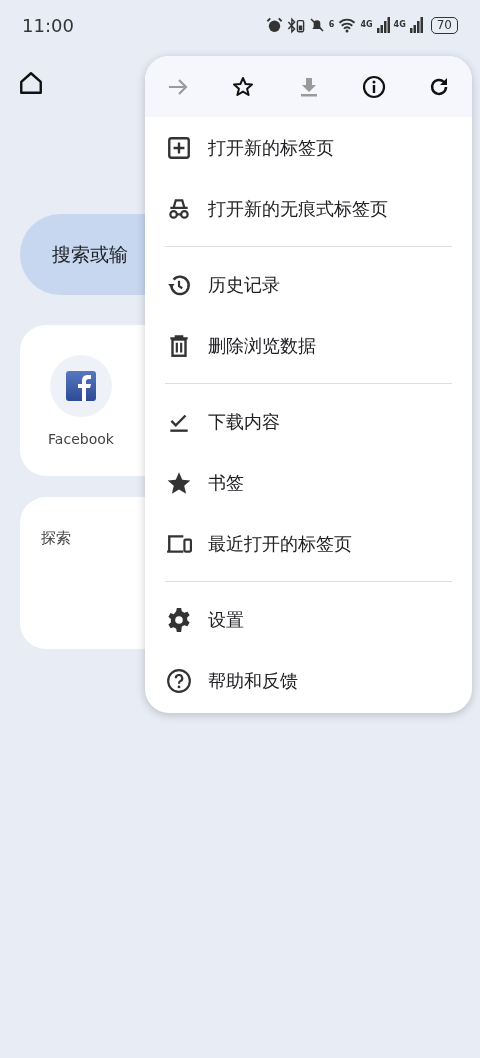 This screenshot has height=1058, width=480. What do you see at coordinates (48, 25) in the screenshot?
I see `status-time: 11:00` at bounding box center [48, 25].